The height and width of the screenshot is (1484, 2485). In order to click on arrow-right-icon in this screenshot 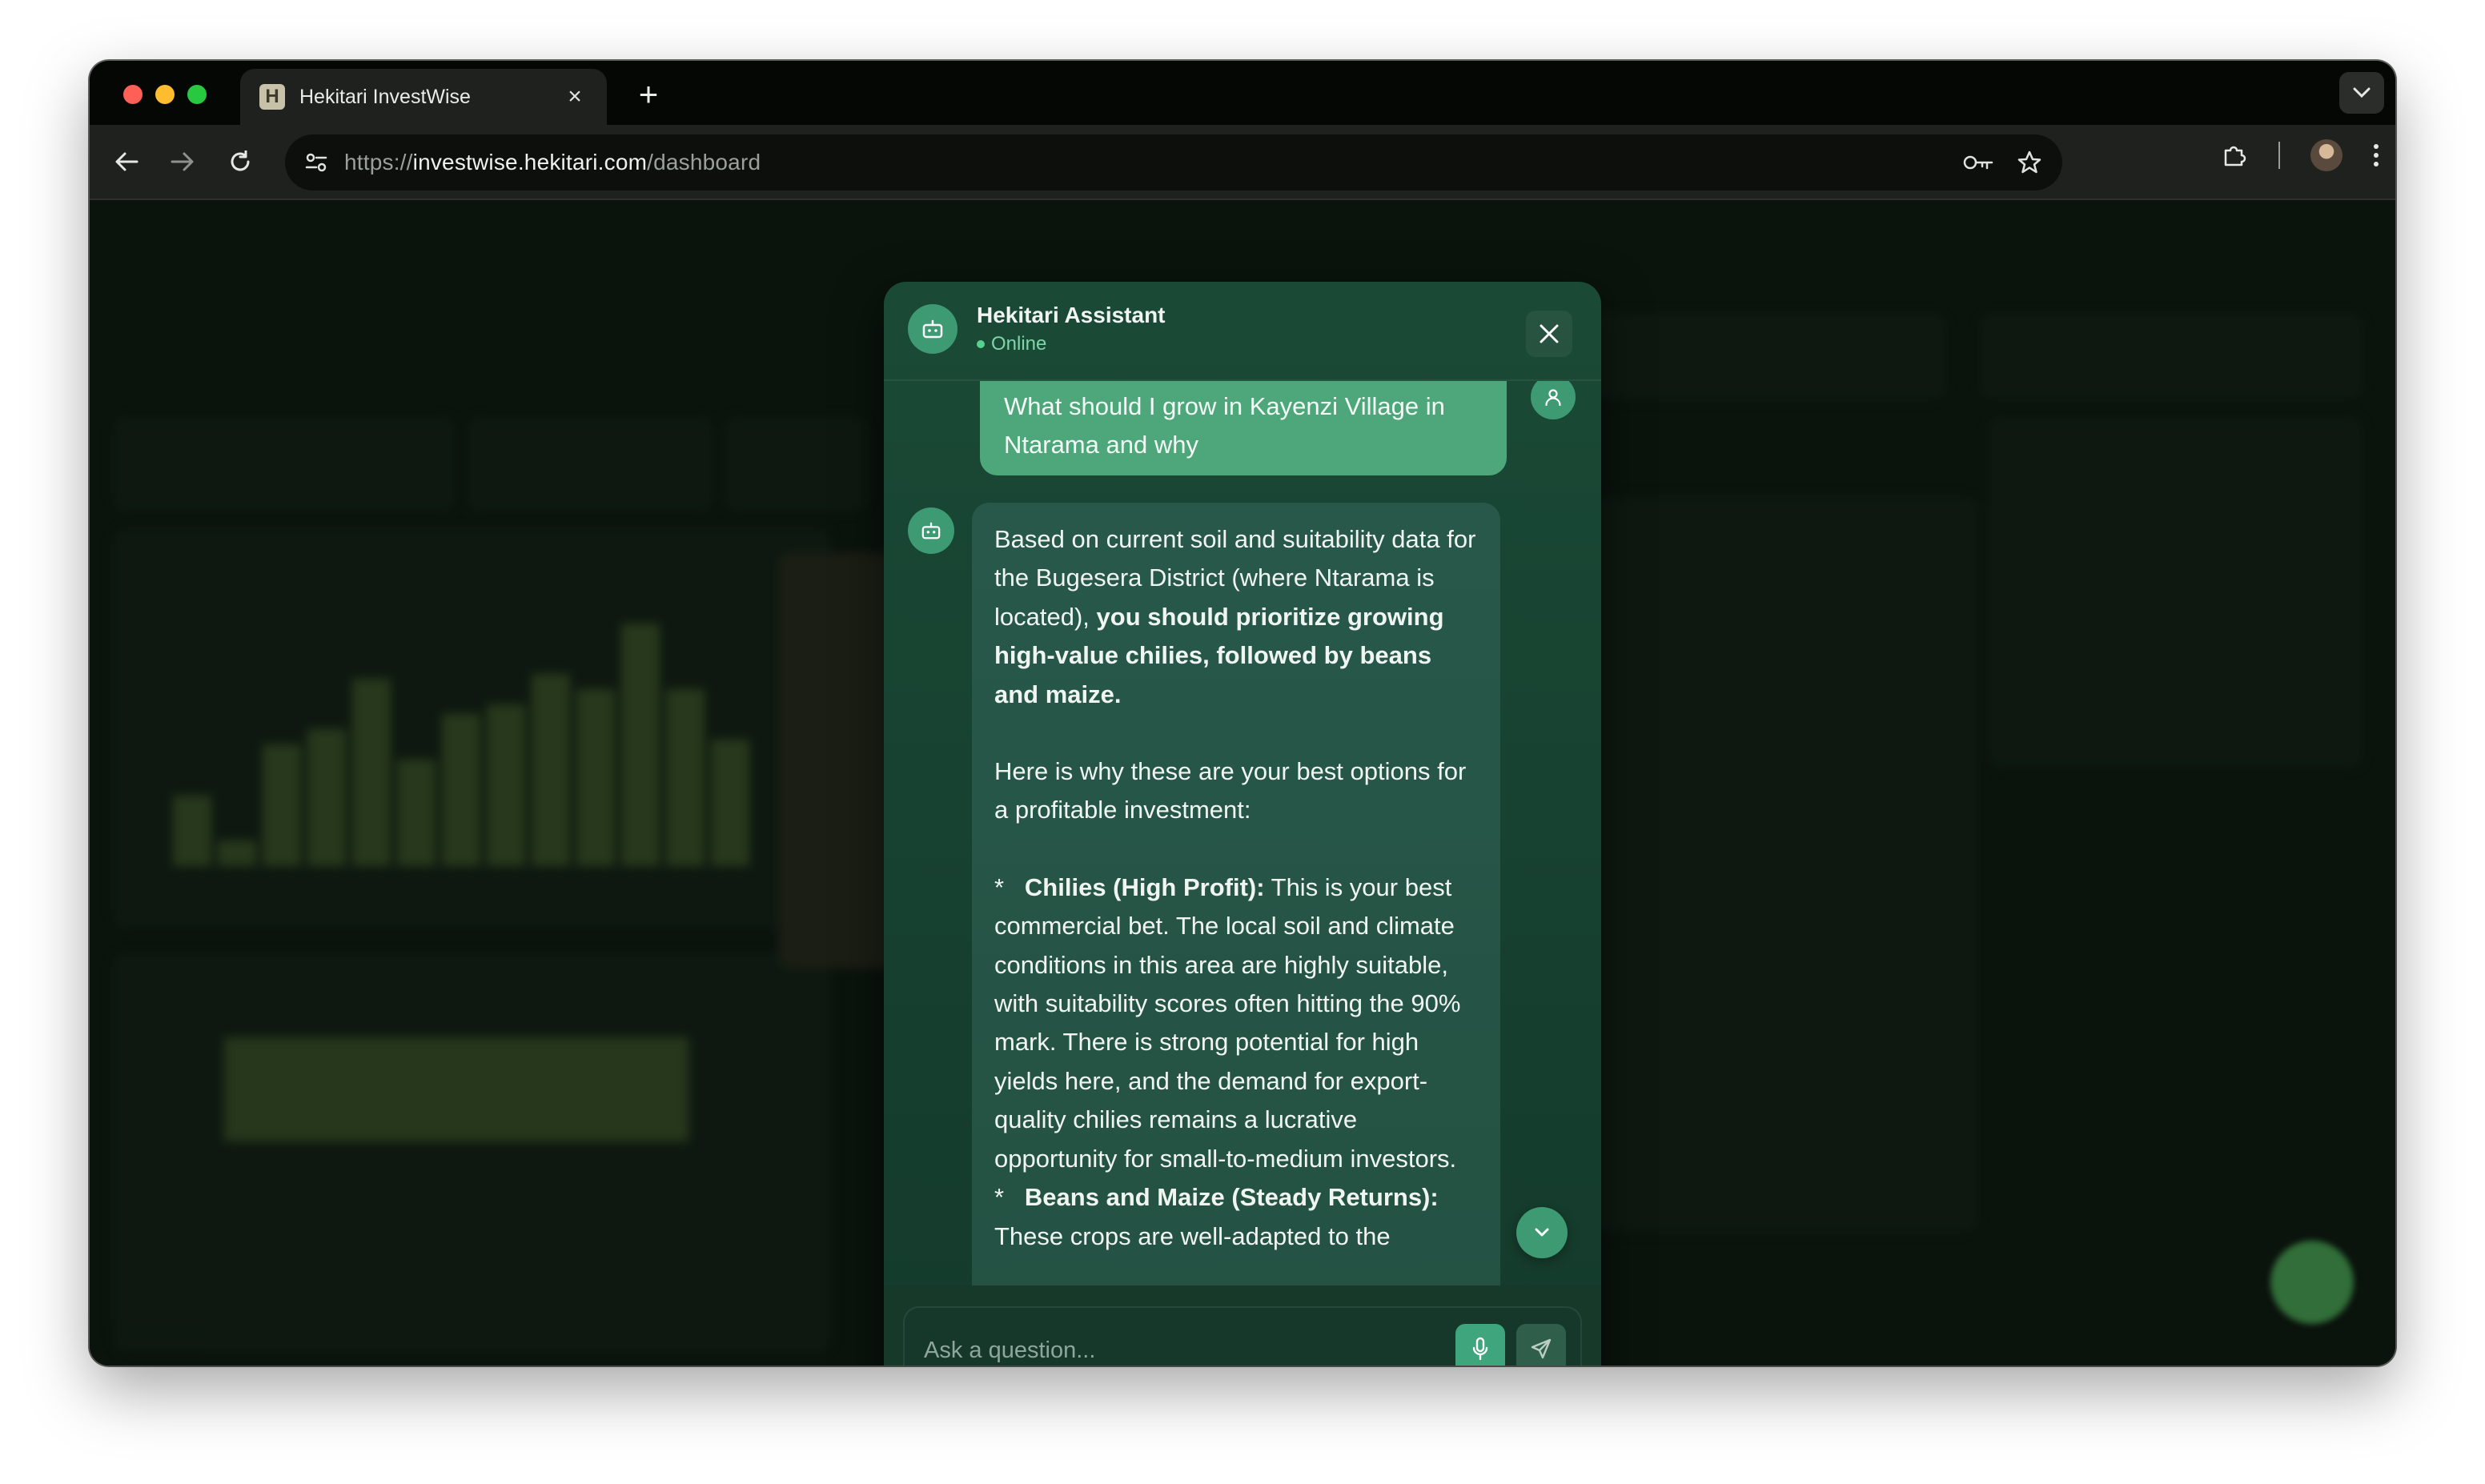, I will do `click(182, 161)`.